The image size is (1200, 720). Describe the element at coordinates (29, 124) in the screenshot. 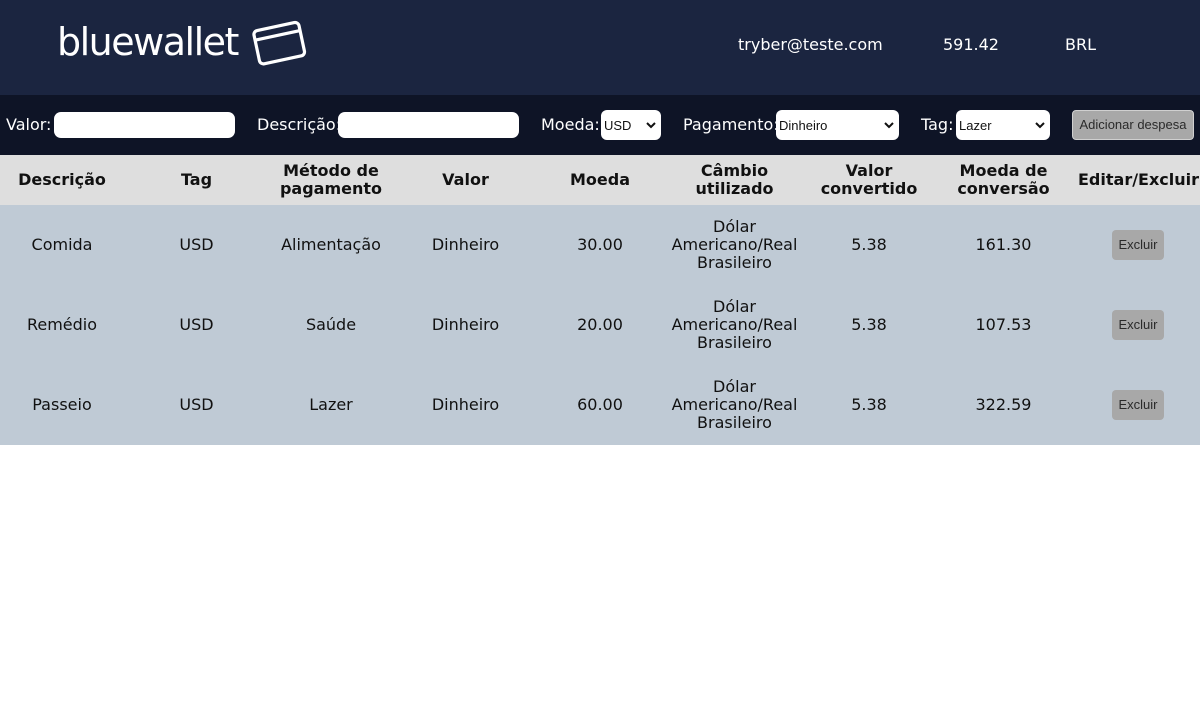

I see `valor-label: Valor:` at that location.